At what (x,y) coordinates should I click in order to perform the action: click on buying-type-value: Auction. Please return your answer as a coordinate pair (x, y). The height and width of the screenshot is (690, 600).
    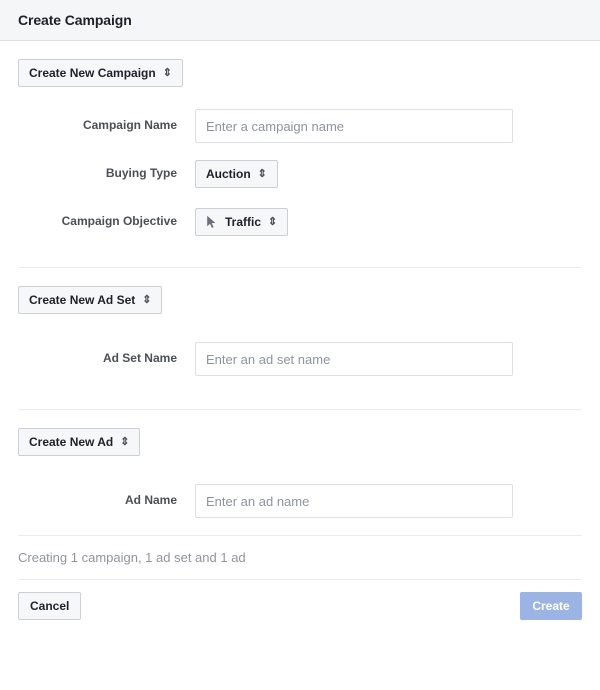
    Looking at the image, I should click on (228, 174).